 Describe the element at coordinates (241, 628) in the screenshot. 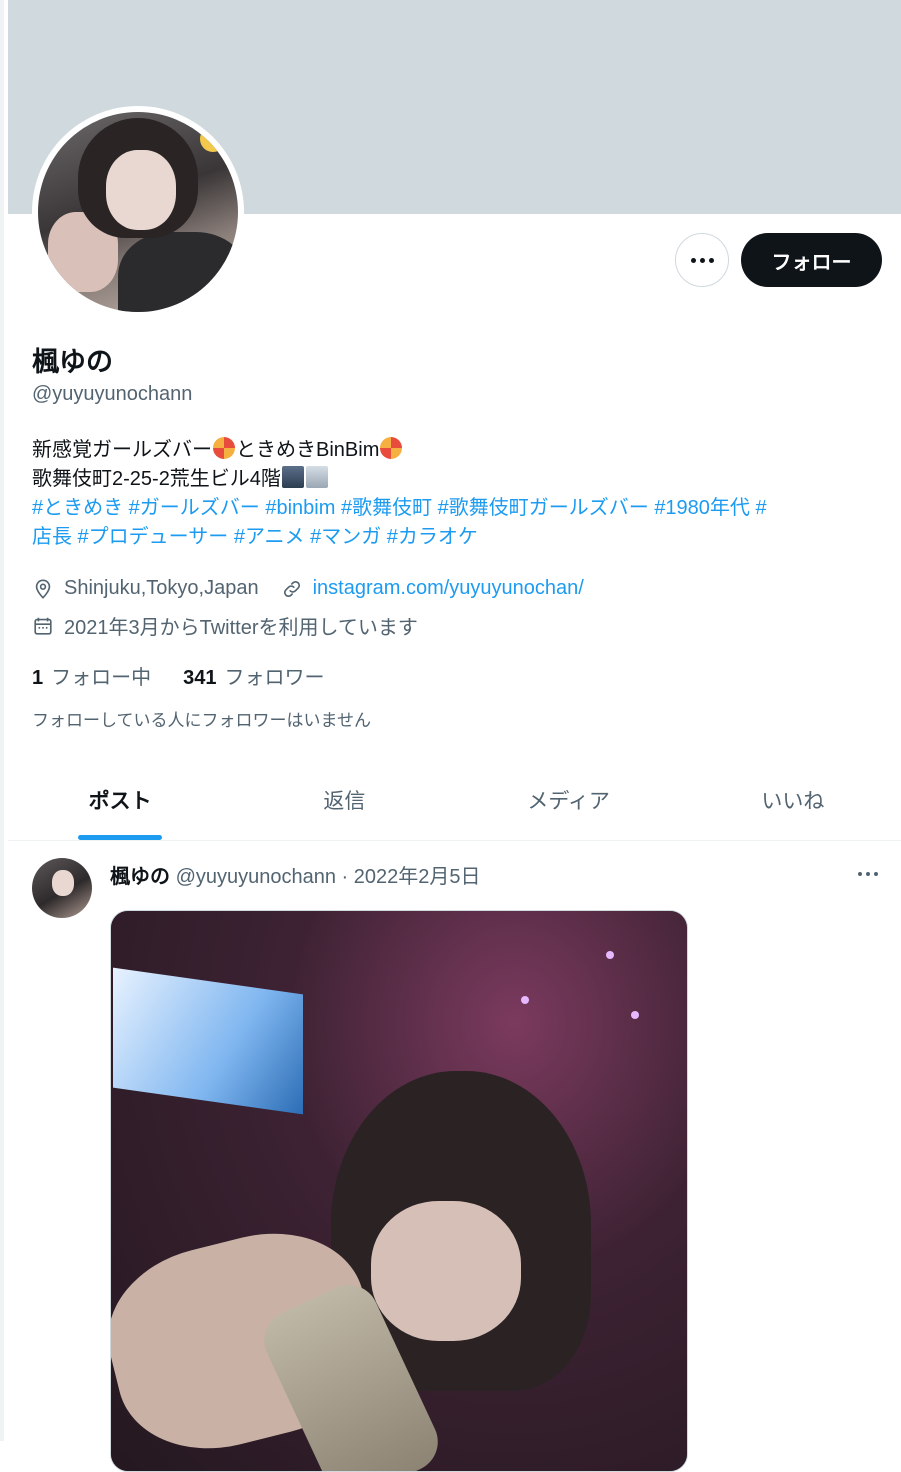

I see `profile-joined-date: 2021年3月からTwitterを利用しています` at that location.